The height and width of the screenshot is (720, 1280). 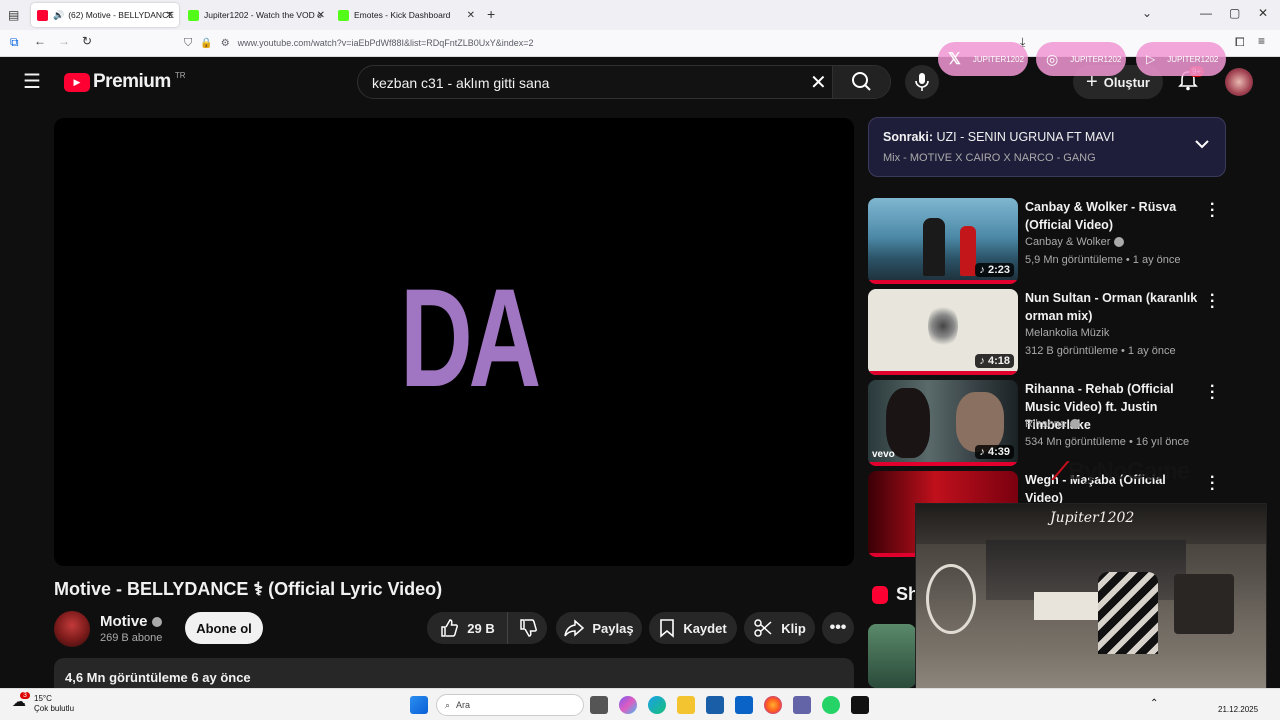 I want to click on voice-search-button, so click(x=922, y=82).